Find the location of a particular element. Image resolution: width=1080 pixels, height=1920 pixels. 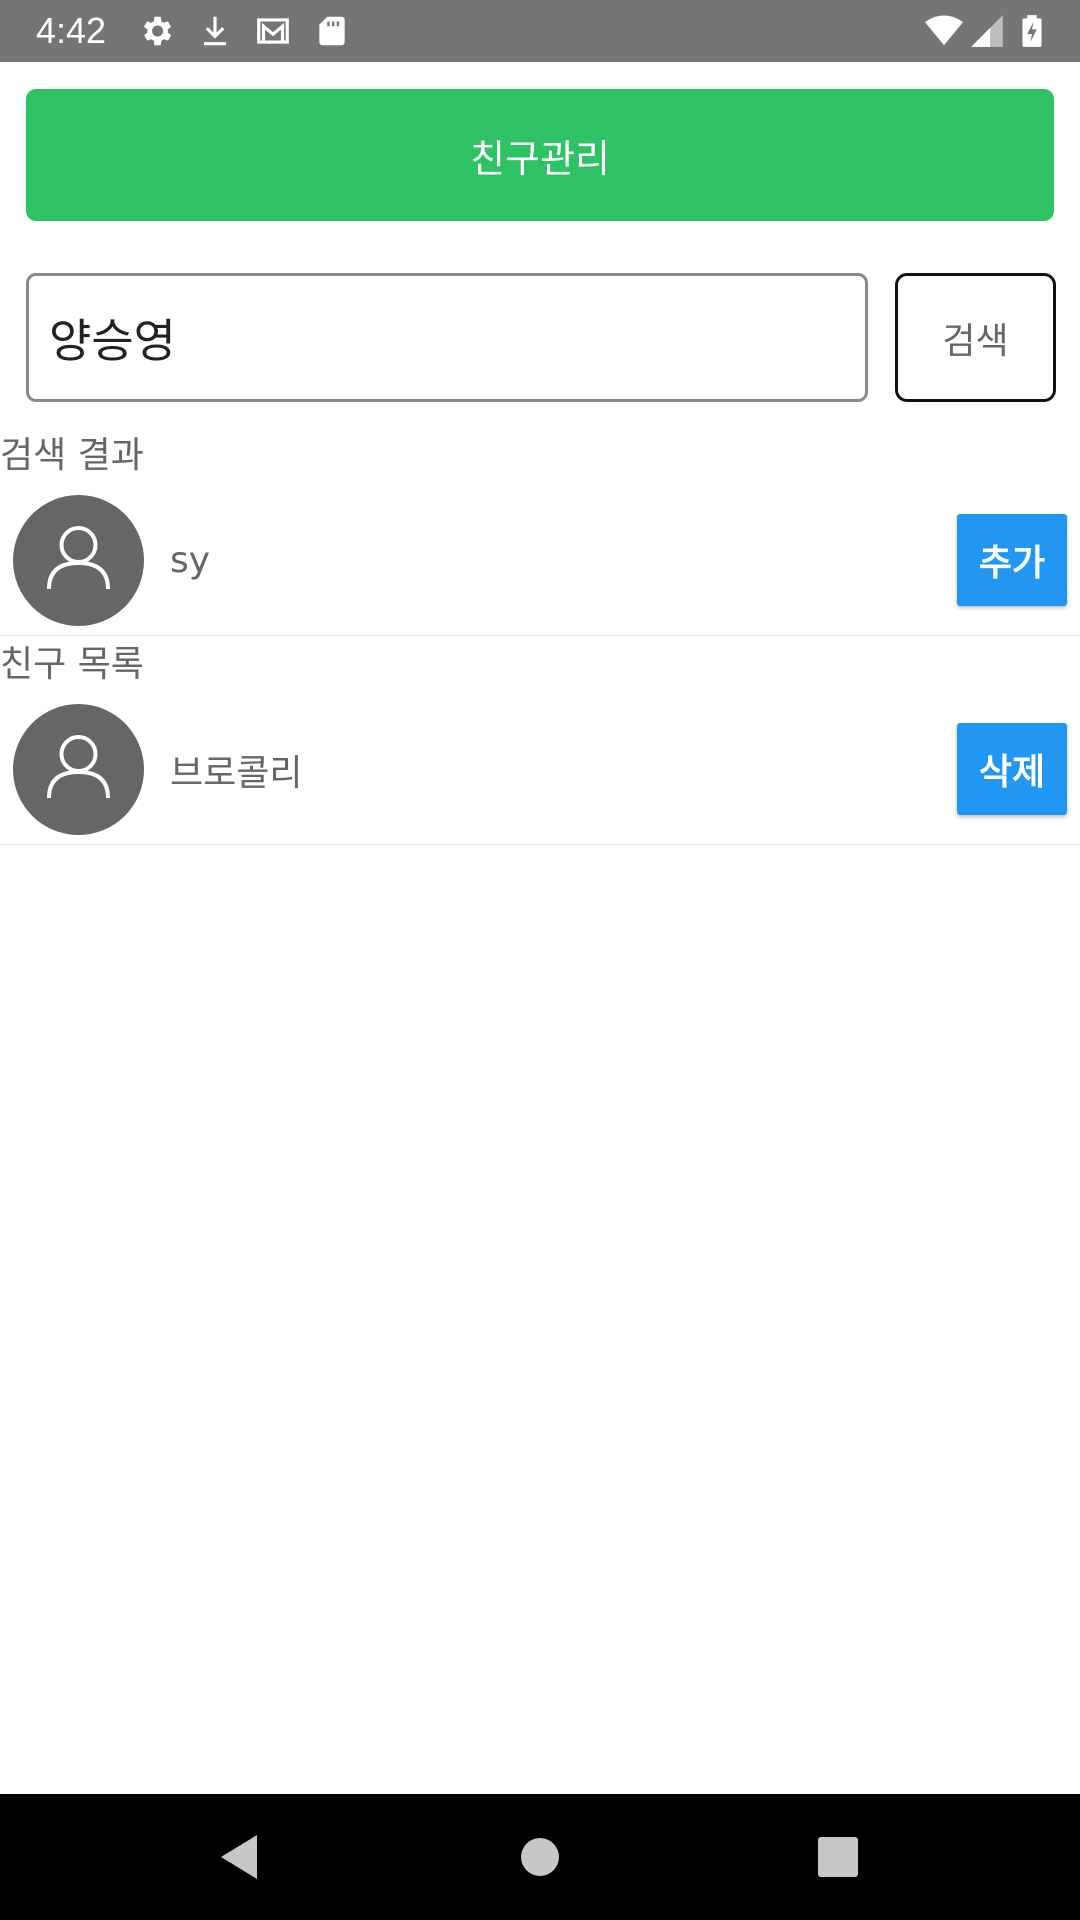

search-result-row: sy 추가 is located at coordinates (540, 565).